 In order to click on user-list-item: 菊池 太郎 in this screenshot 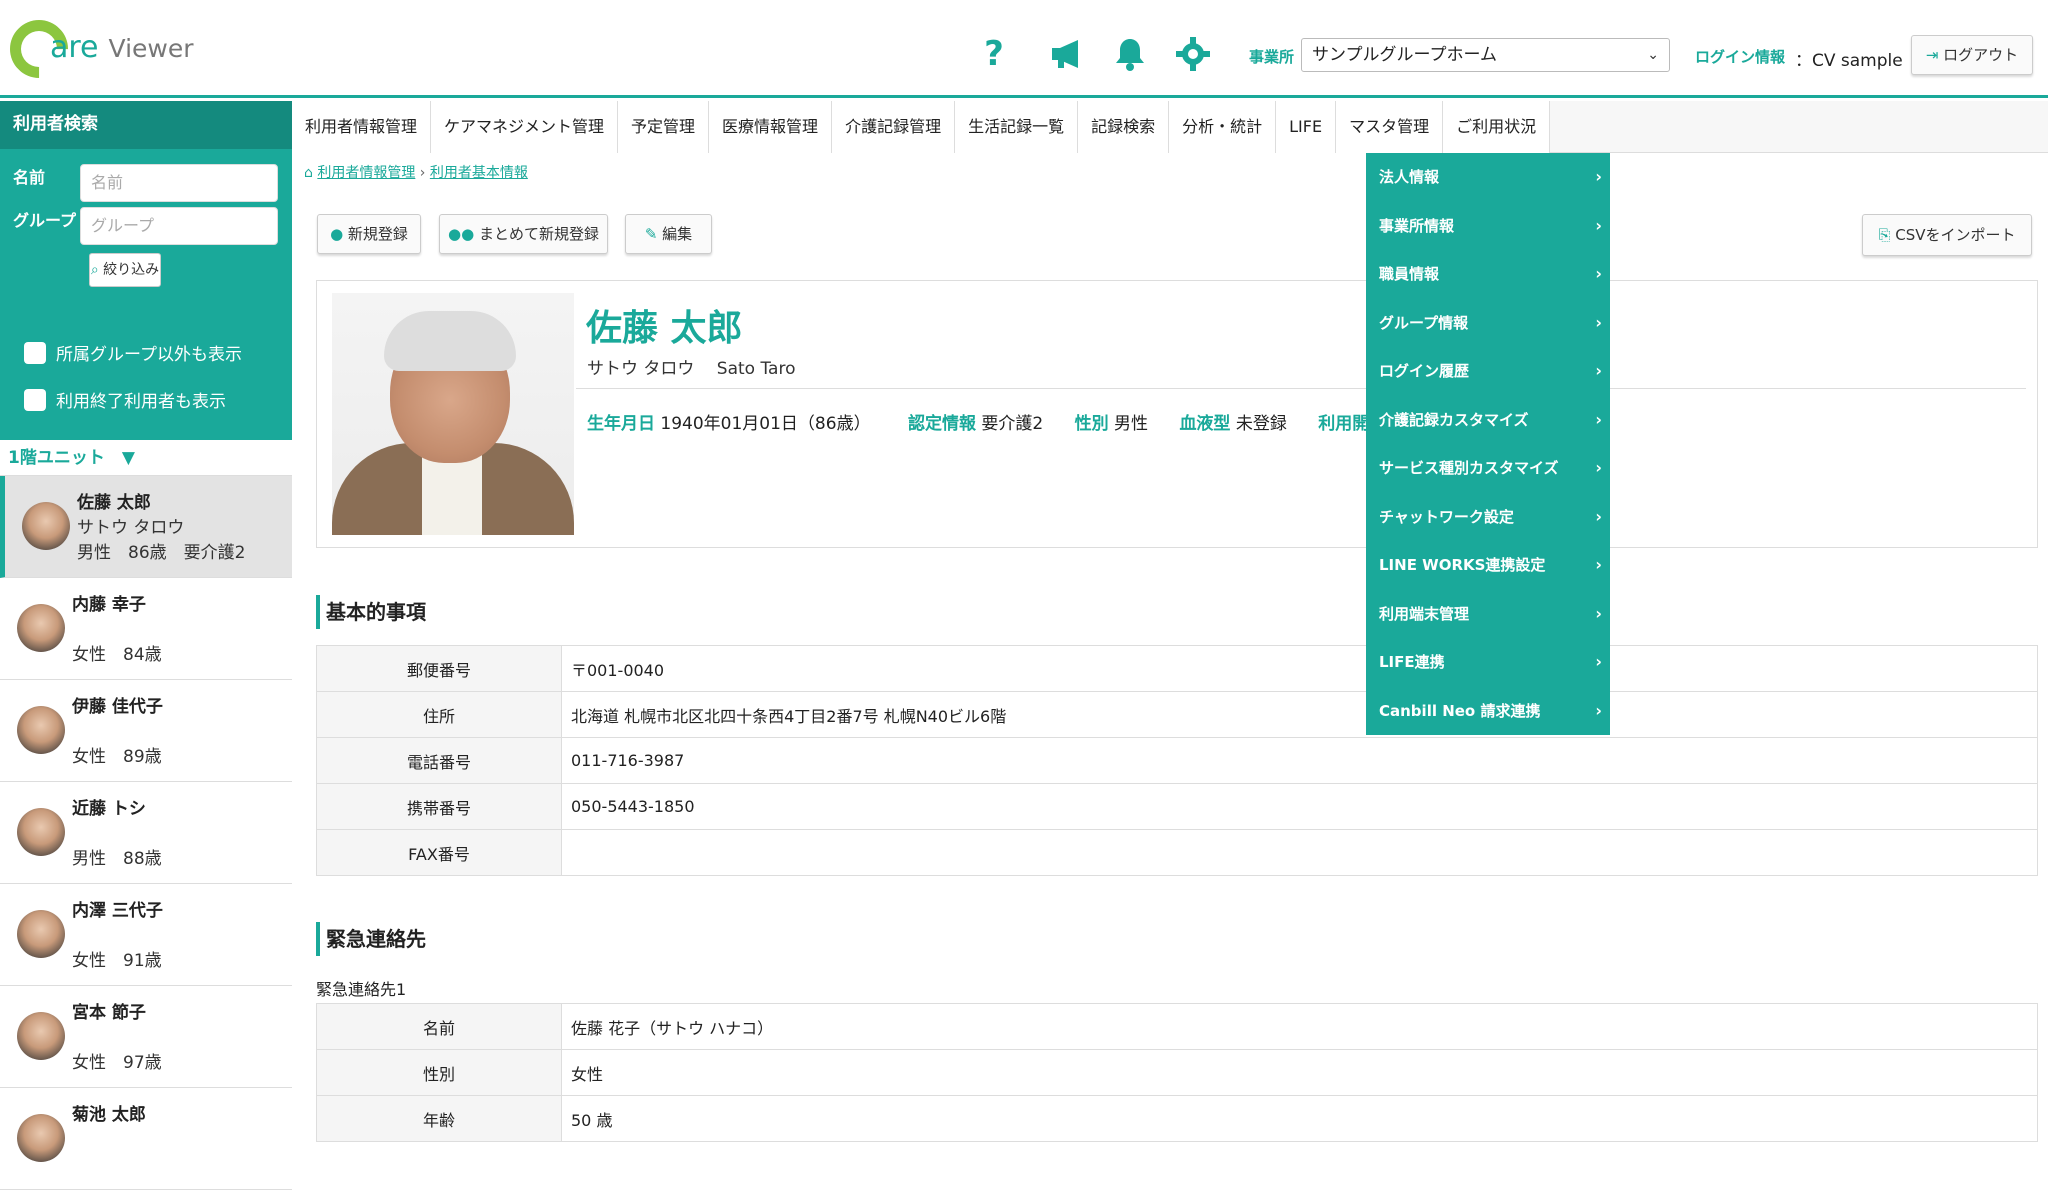, I will do `click(146, 1139)`.